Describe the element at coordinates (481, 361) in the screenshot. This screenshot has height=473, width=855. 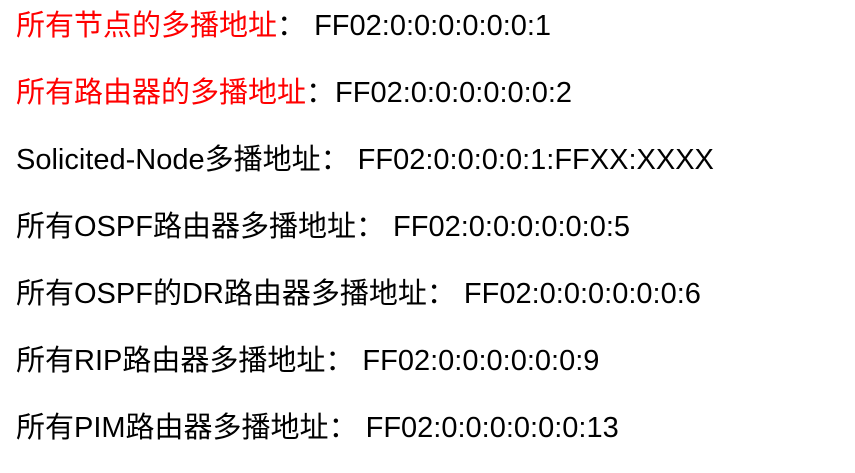
I see `row-address: FF02:0:0:0:0:0:0:9` at that location.